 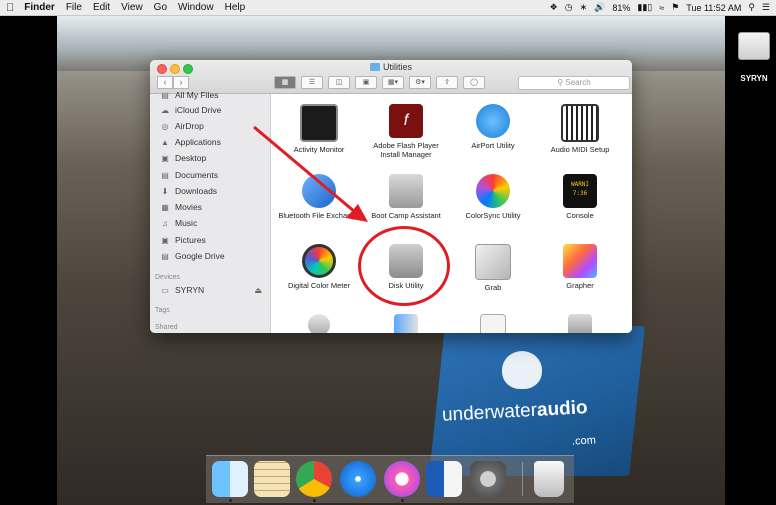 What do you see at coordinates (314, 479) in the screenshot?
I see `dock-chrome-icon` at bounding box center [314, 479].